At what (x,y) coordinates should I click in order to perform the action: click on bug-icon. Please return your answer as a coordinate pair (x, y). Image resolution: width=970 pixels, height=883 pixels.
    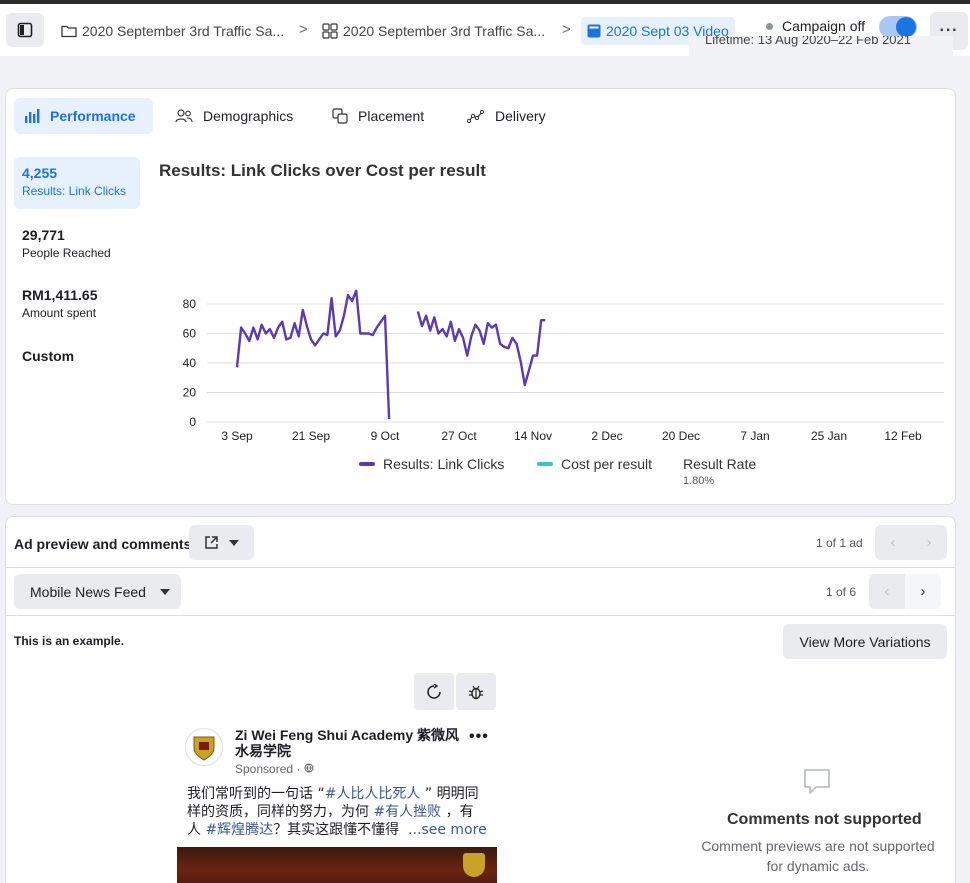
    Looking at the image, I should click on (476, 692).